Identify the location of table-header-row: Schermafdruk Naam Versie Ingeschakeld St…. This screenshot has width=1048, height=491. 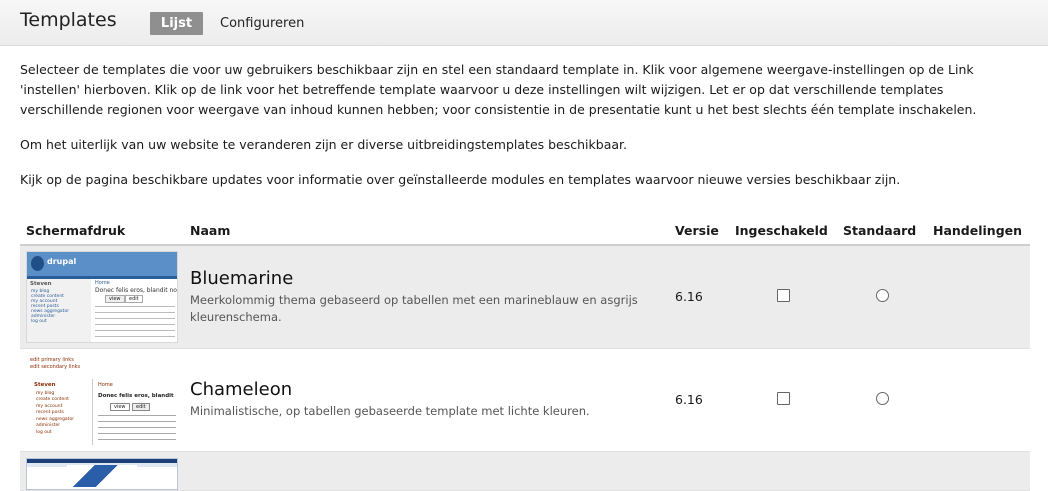
(525, 231).